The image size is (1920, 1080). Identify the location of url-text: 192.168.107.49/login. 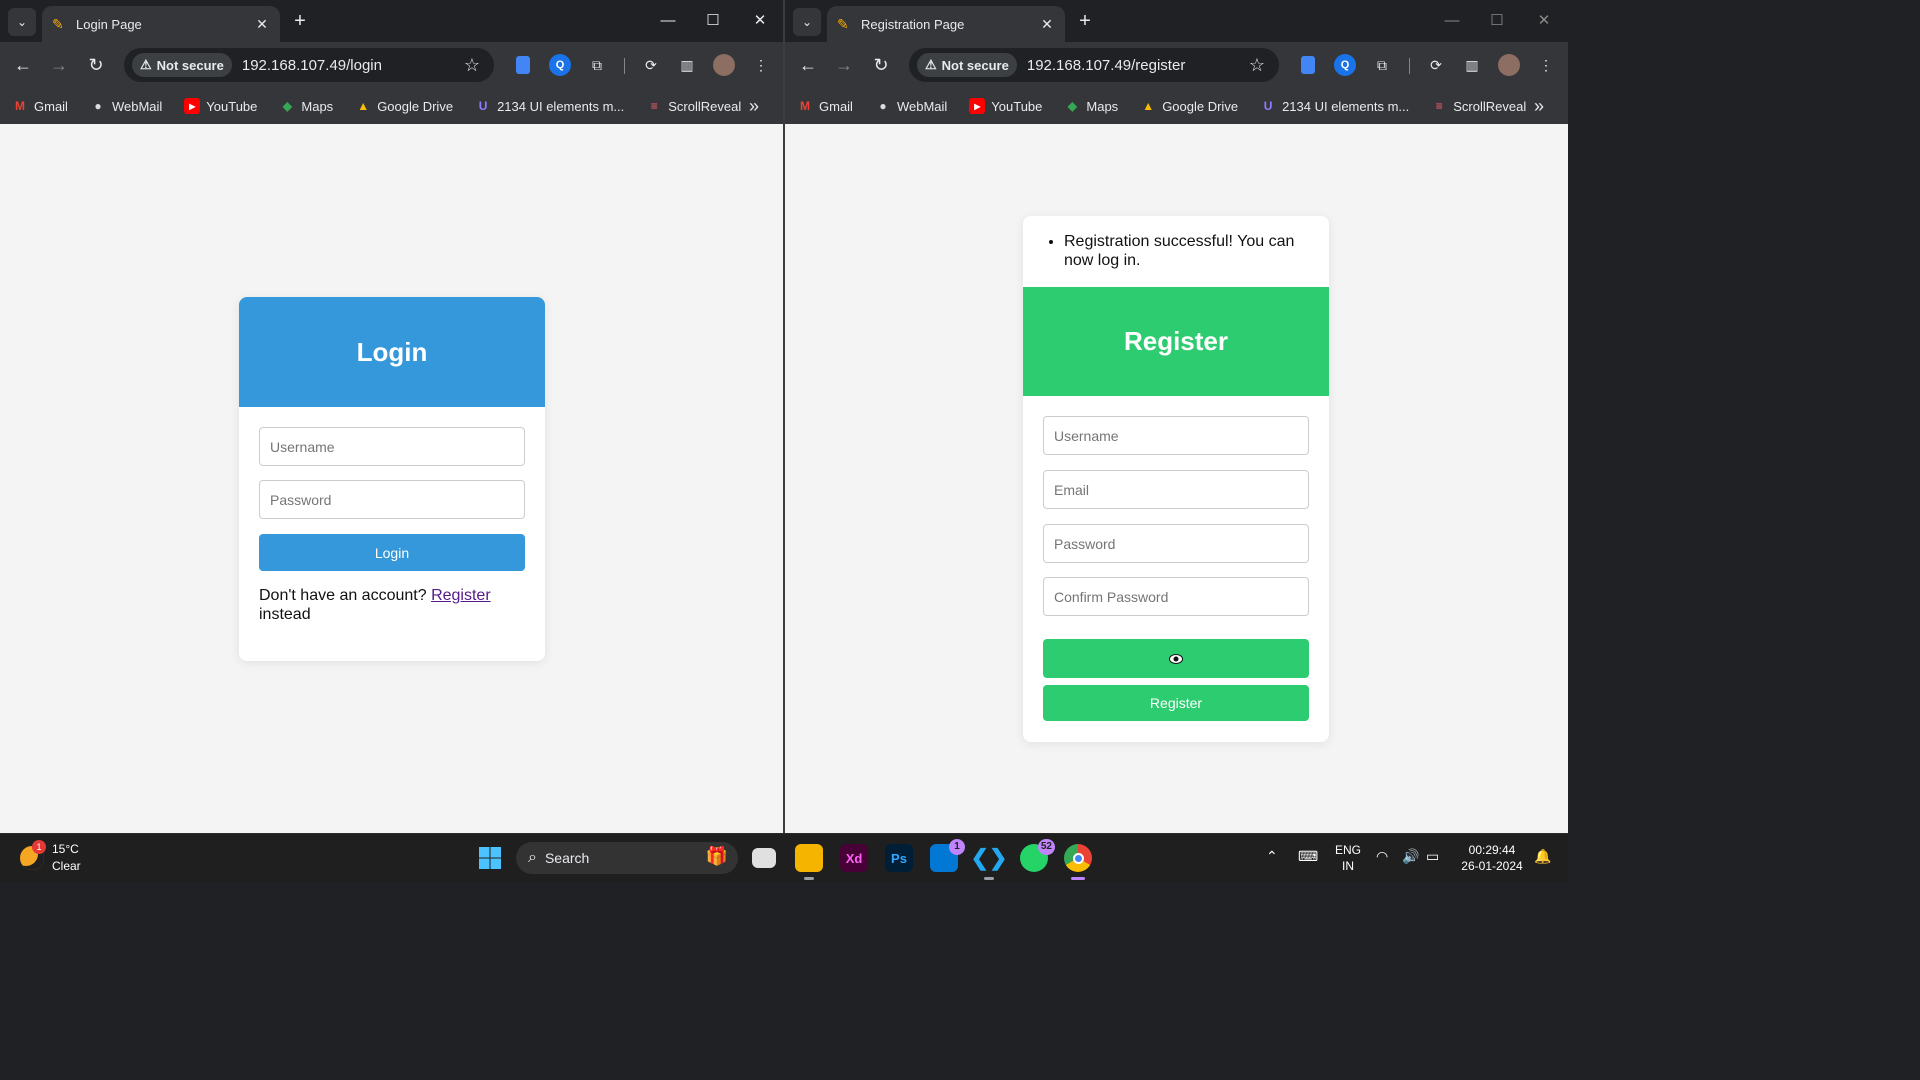
(353, 65).